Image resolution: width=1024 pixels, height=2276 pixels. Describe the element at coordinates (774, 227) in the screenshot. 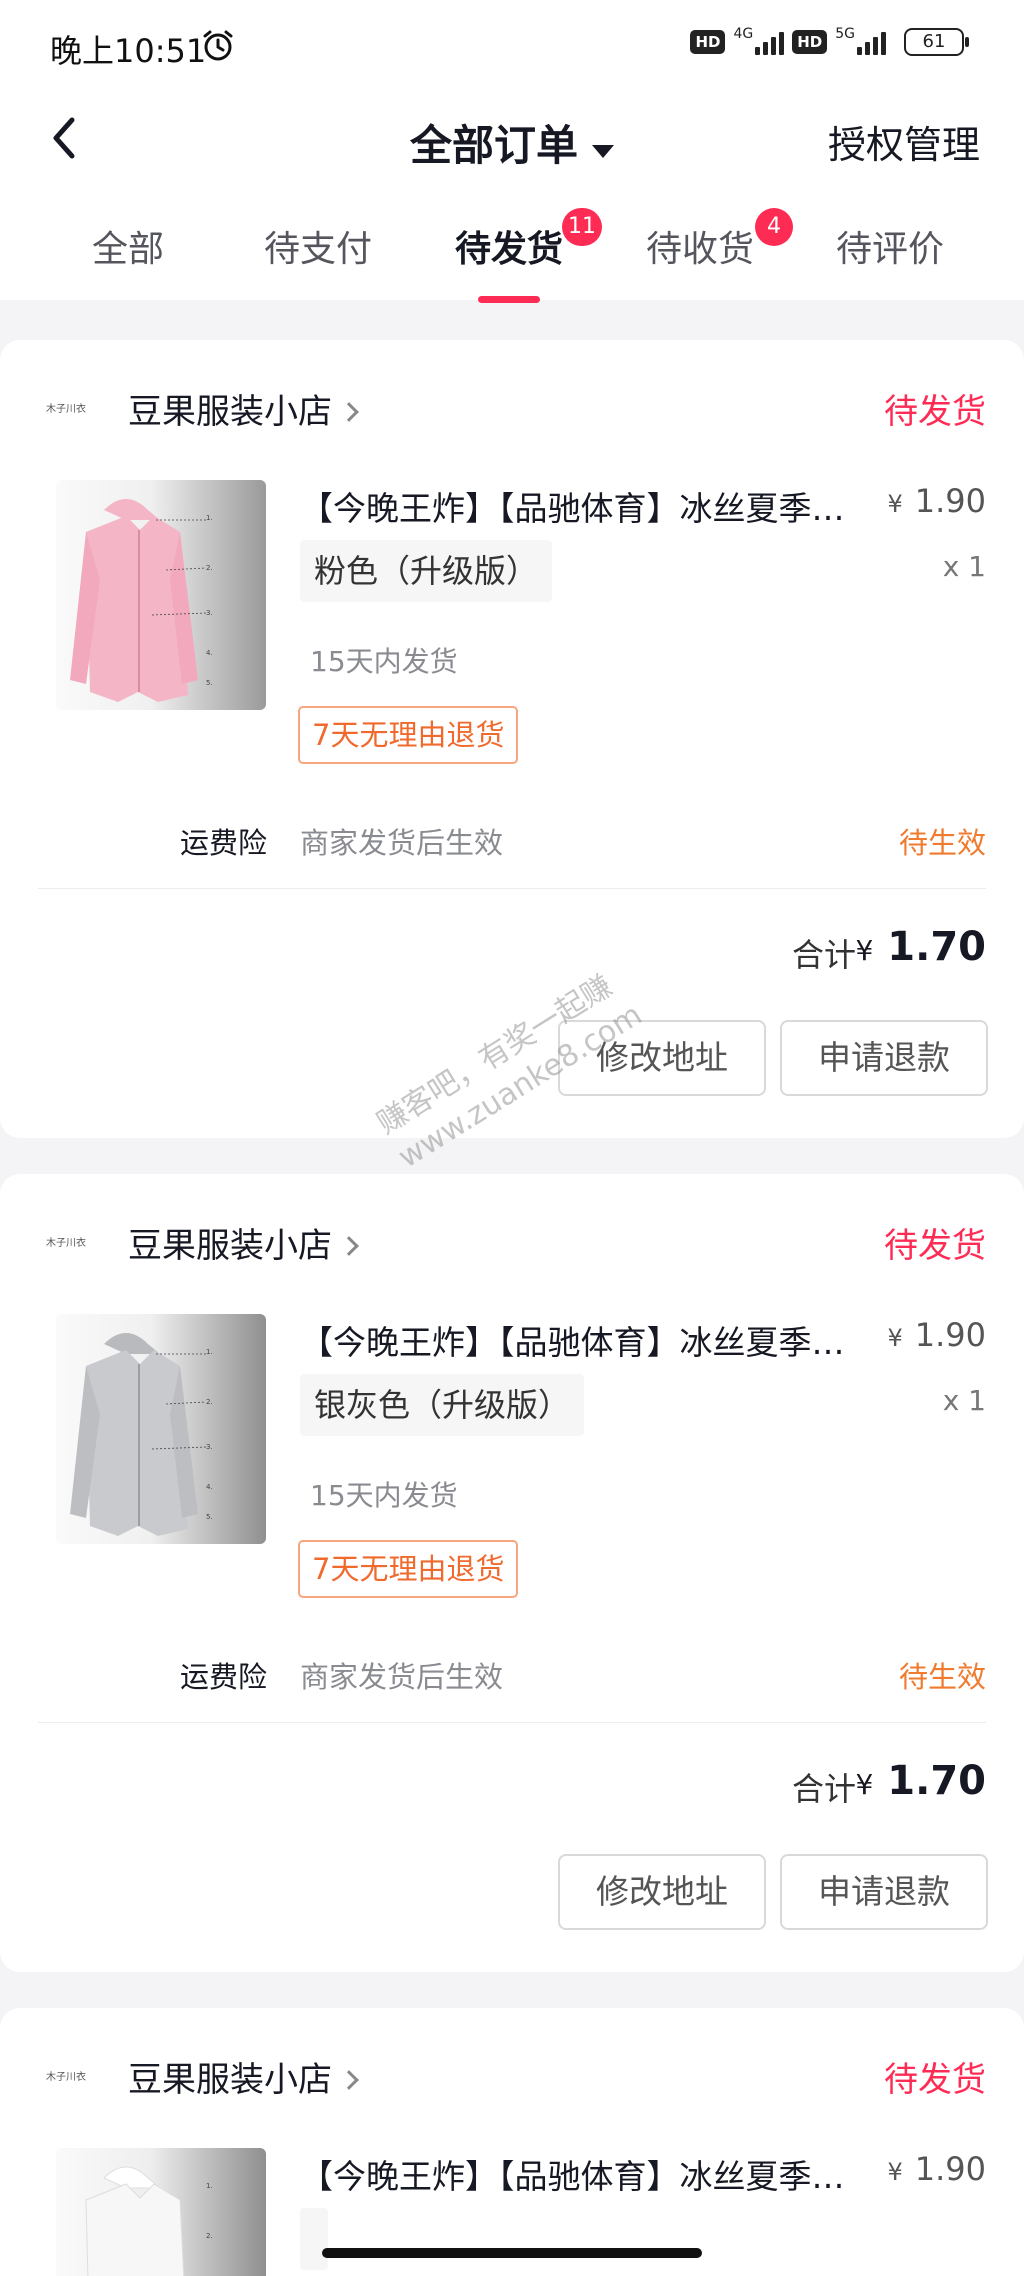

I see `tab-count-badge: 4` at that location.